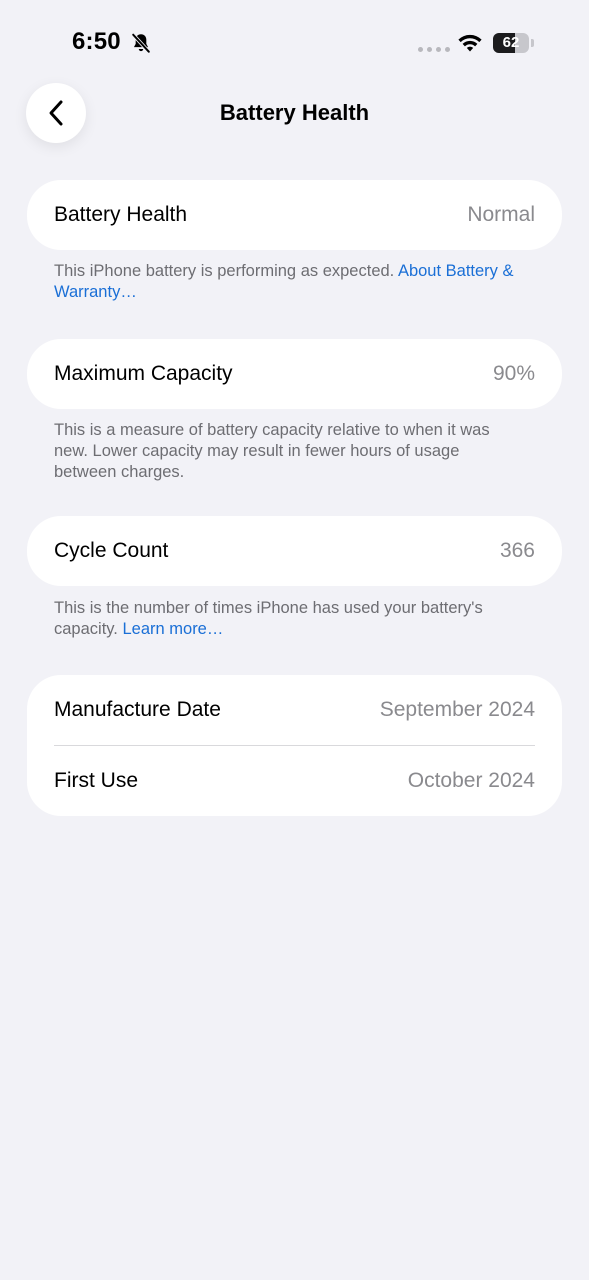 This screenshot has height=1280, width=589. Describe the element at coordinates (532, 43) in the screenshot. I see `battery-tip` at that location.